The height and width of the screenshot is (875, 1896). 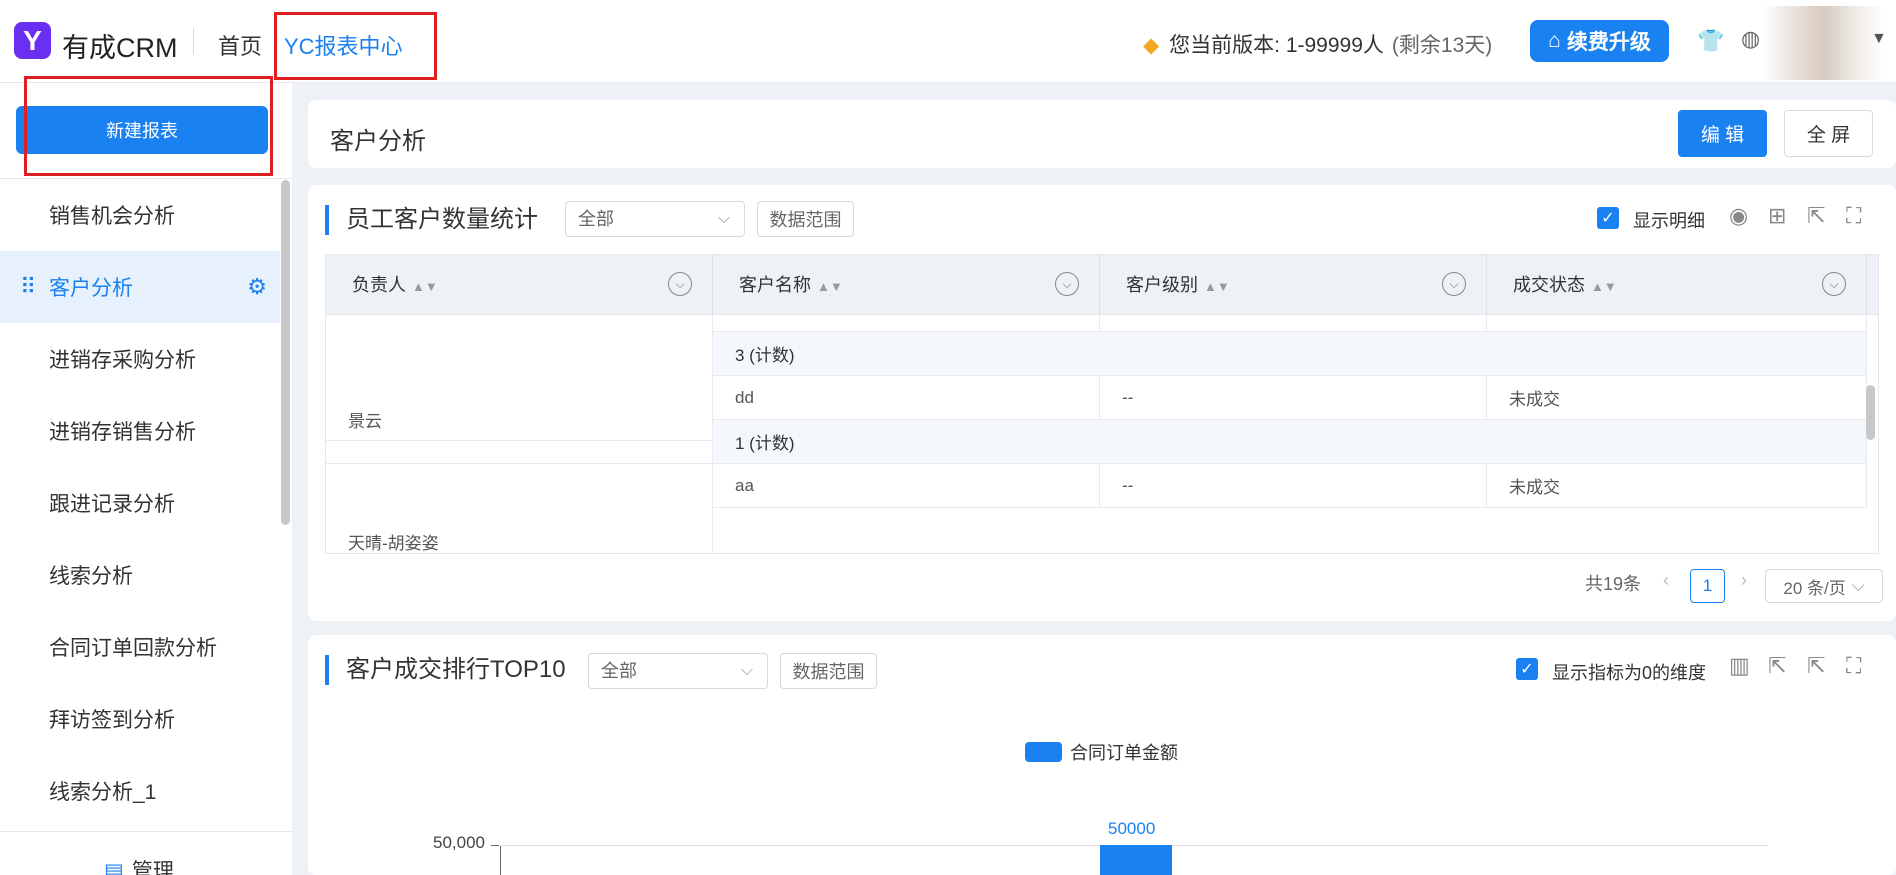 What do you see at coordinates (744, 397) in the screenshot?
I see `customer-name: dd` at bounding box center [744, 397].